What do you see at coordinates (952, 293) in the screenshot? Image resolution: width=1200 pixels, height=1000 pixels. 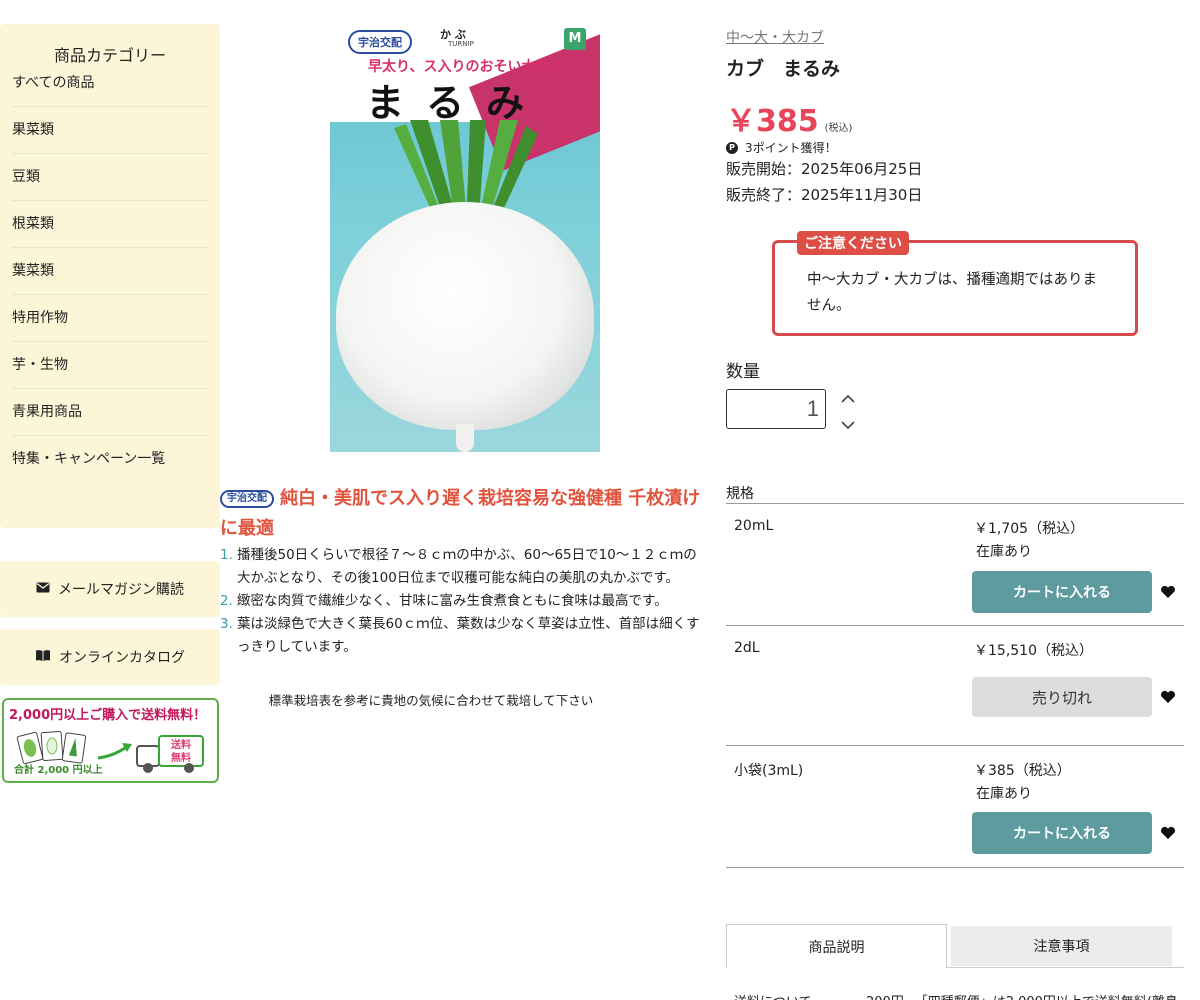 I see `caution-text: 中〜大カブ・大カブは、播種適期ではありません。` at bounding box center [952, 293].